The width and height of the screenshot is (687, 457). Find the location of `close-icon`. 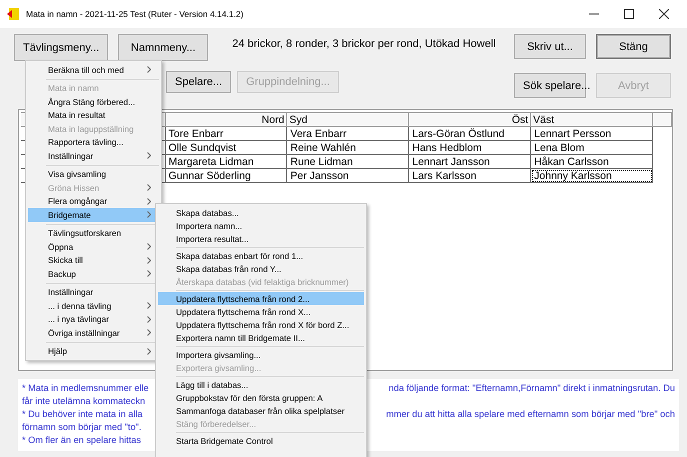

close-icon is located at coordinates (664, 14).